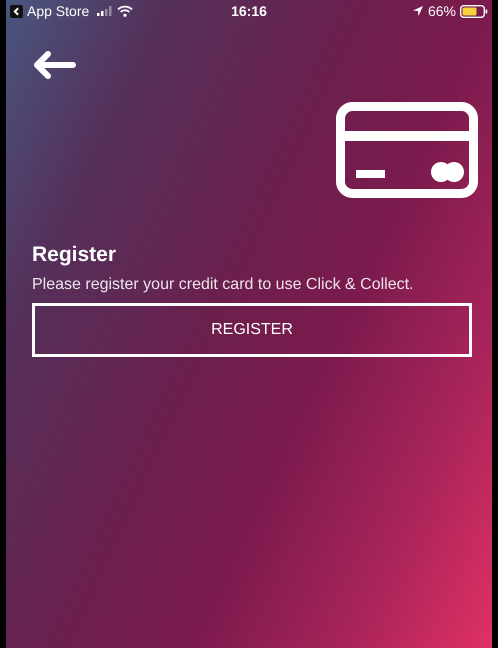 This screenshot has width=498, height=648. Describe the element at coordinates (54, 65) in the screenshot. I see `back-arrow-icon` at that location.